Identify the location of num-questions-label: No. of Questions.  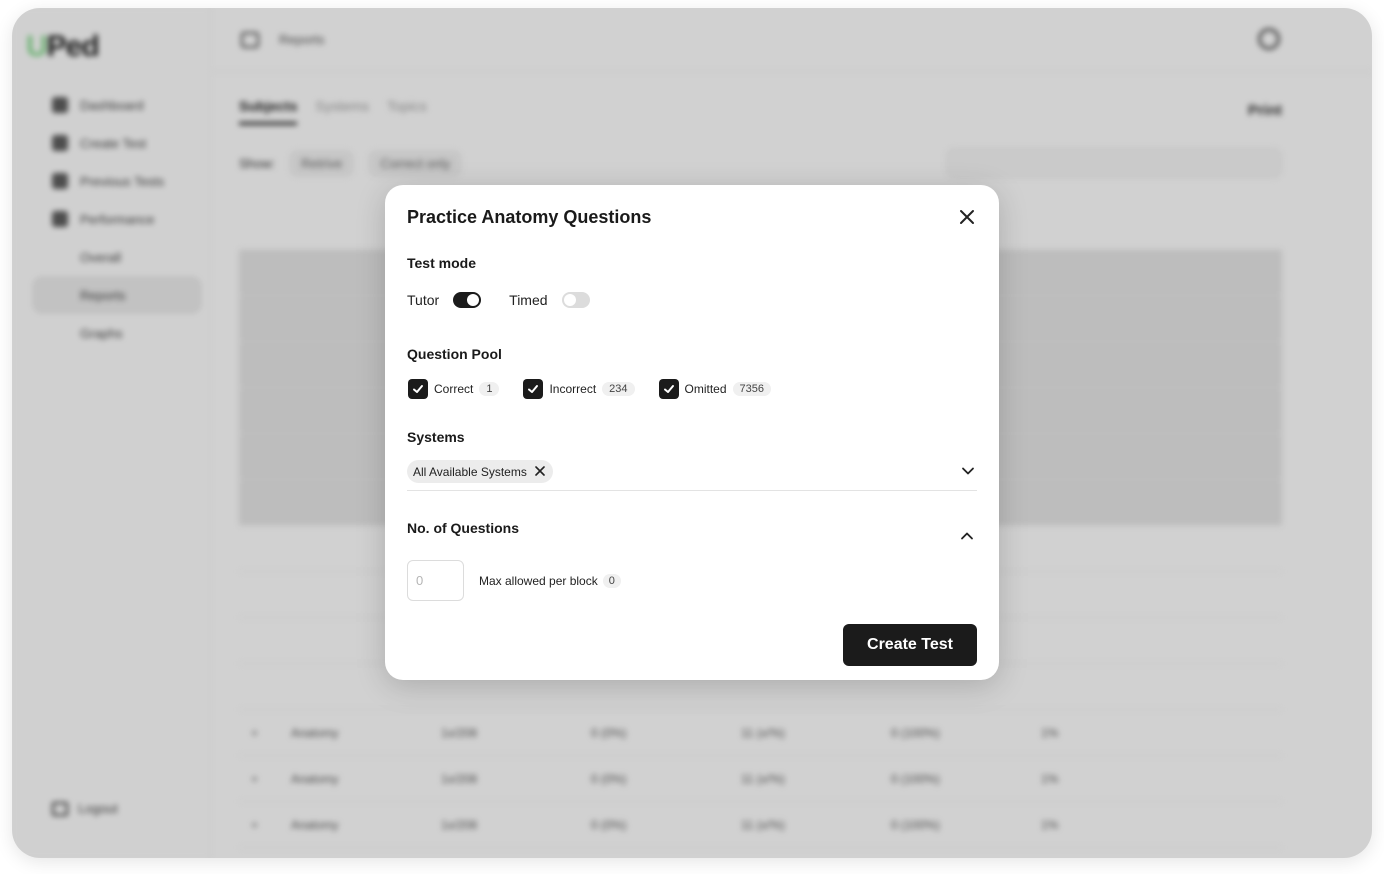
(463, 528).